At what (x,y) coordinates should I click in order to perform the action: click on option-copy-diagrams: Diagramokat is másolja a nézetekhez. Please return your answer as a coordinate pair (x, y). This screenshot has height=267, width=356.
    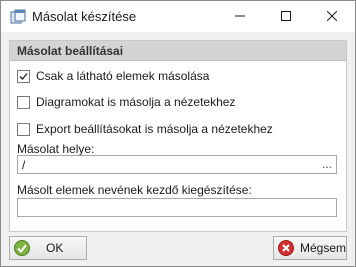
    Looking at the image, I should click on (126, 102).